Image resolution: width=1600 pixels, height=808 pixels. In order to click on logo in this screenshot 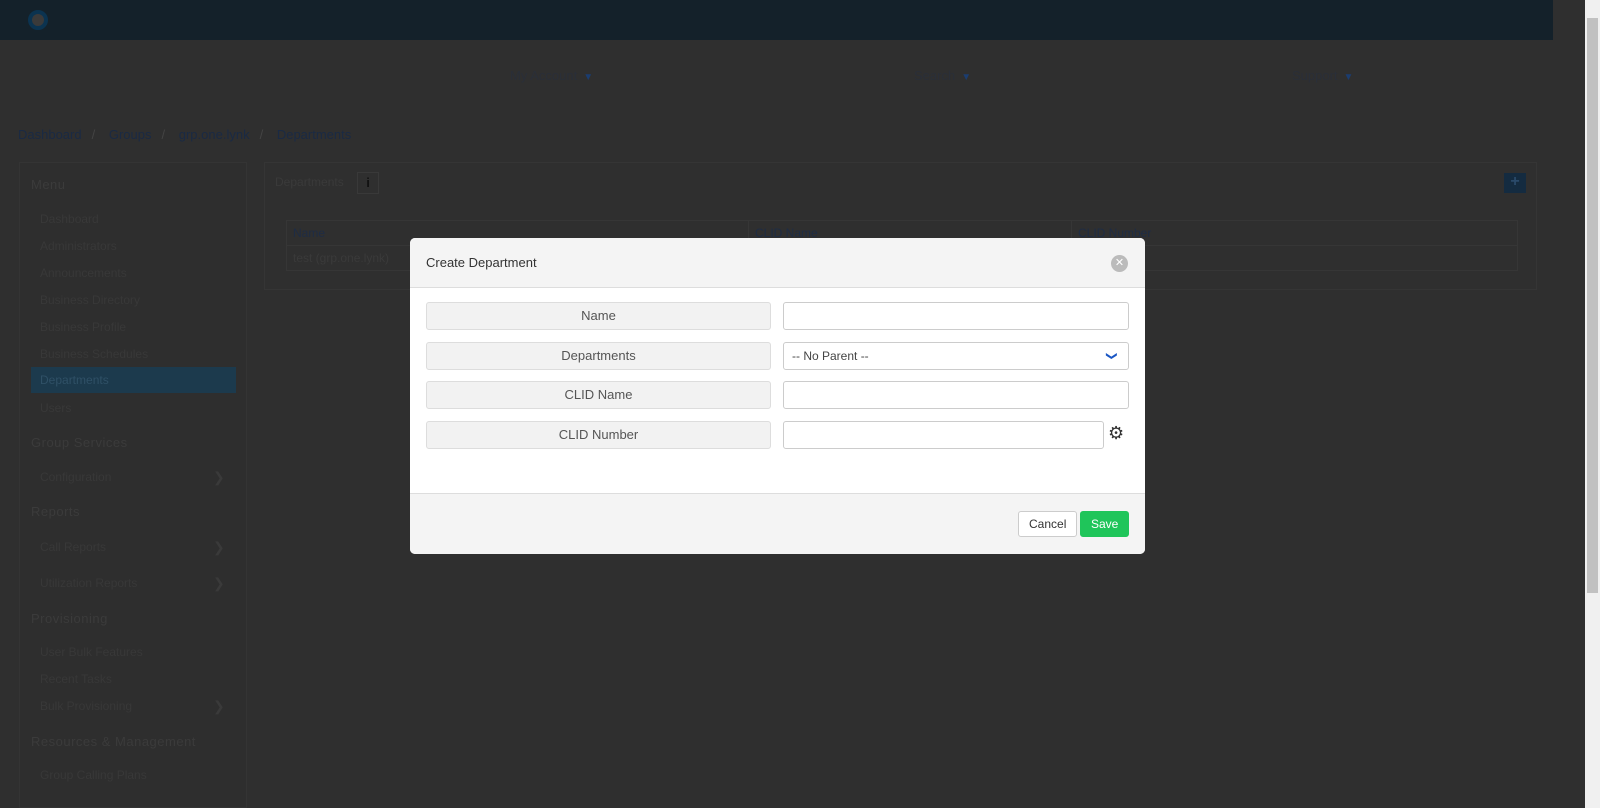, I will do `click(38, 20)`.